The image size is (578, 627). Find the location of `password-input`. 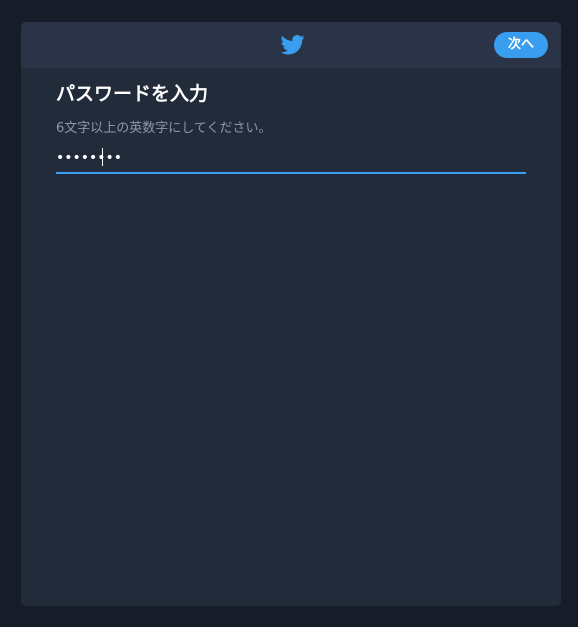

password-input is located at coordinates (291, 158).